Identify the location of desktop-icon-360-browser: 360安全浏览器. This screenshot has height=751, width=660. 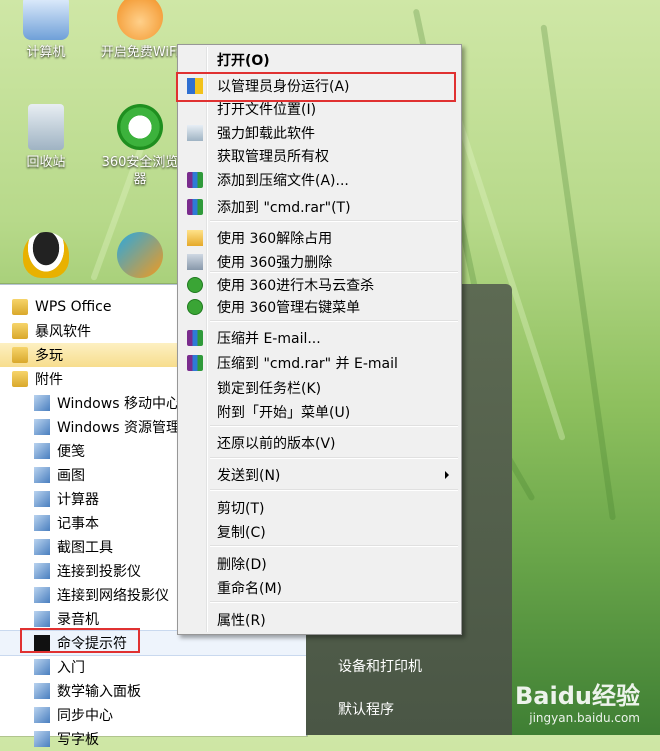
(140, 146).